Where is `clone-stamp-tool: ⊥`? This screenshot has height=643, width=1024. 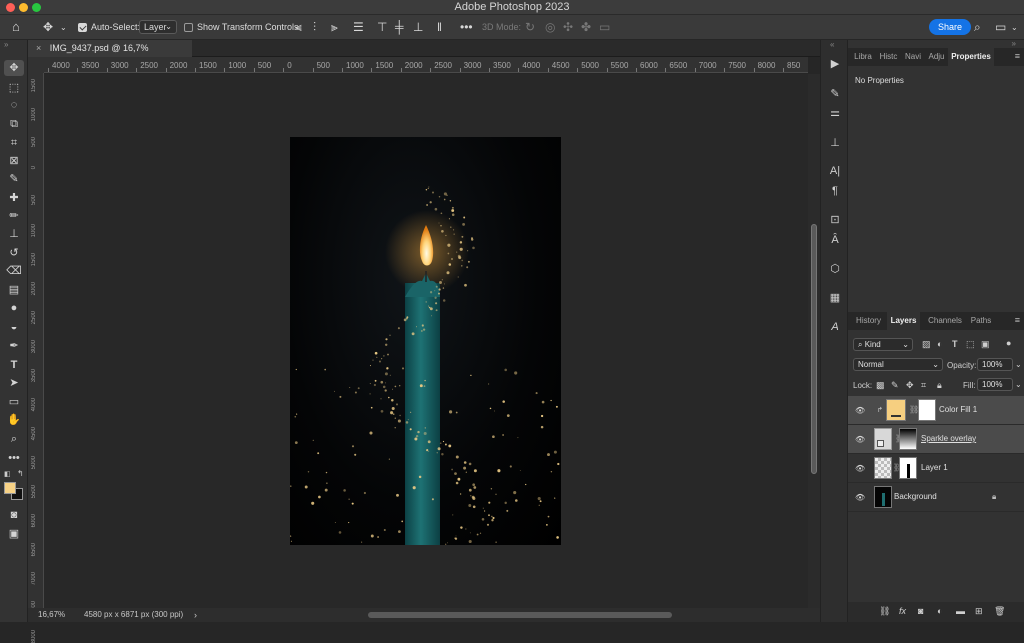
clone-stamp-tool: ⊥ is located at coordinates (14, 234).